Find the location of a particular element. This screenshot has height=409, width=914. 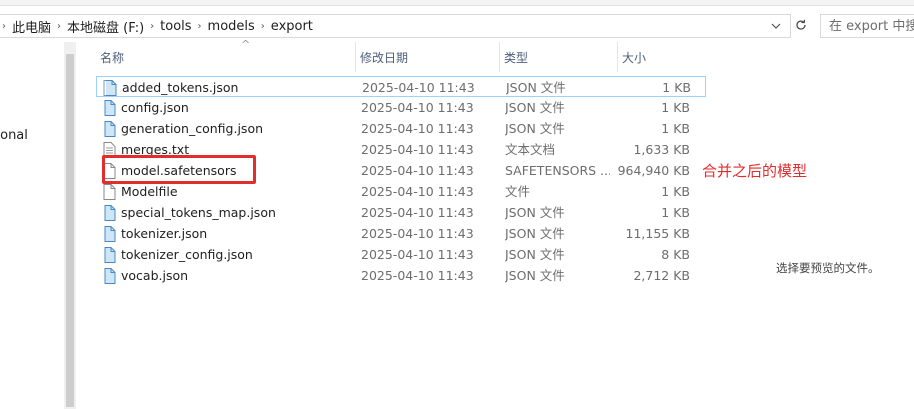

annotation-highlight-box is located at coordinates (179, 169).